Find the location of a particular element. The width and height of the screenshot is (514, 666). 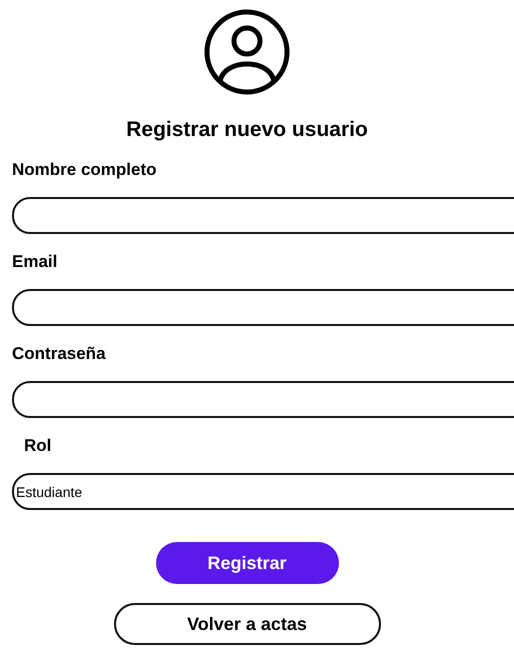

back-button: Volver a actas is located at coordinates (247, 624).